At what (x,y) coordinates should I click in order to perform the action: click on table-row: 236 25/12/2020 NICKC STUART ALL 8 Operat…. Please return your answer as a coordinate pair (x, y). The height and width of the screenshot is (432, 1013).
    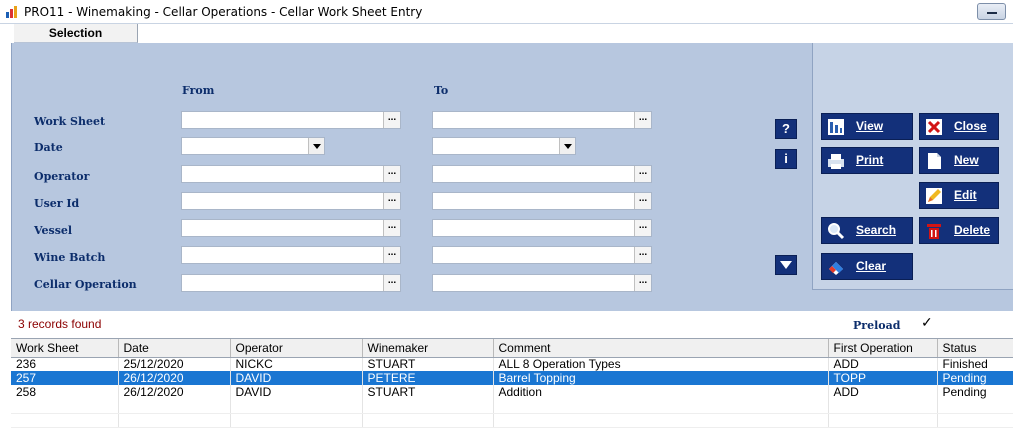
    Looking at the image, I should click on (512, 364).